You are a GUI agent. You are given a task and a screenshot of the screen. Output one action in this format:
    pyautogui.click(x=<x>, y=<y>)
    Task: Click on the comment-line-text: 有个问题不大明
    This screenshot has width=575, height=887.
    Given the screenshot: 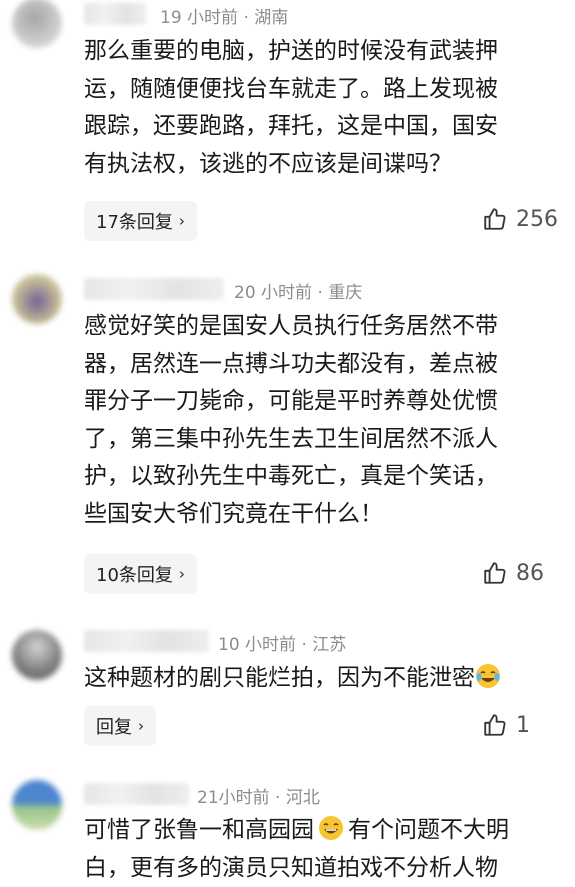 What is the action you would take?
    pyautogui.click(x=428, y=830)
    